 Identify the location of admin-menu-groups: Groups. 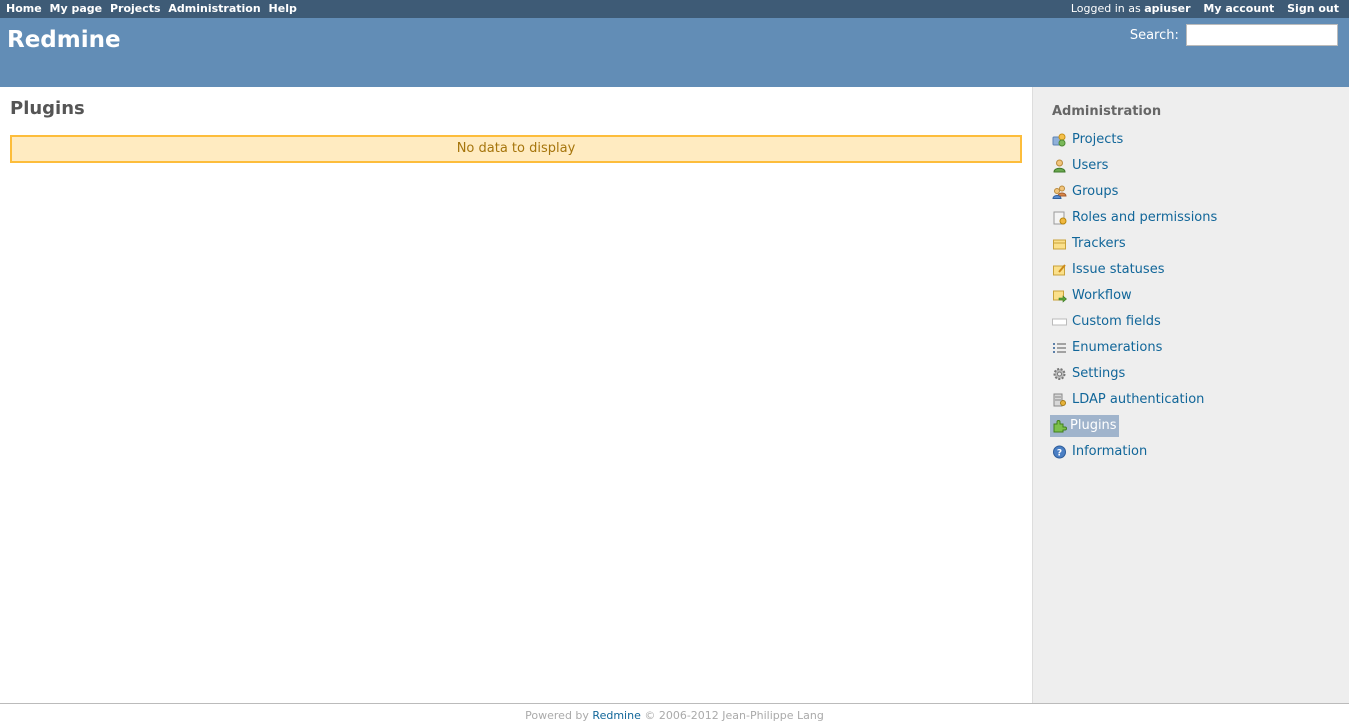
(1085, 192).